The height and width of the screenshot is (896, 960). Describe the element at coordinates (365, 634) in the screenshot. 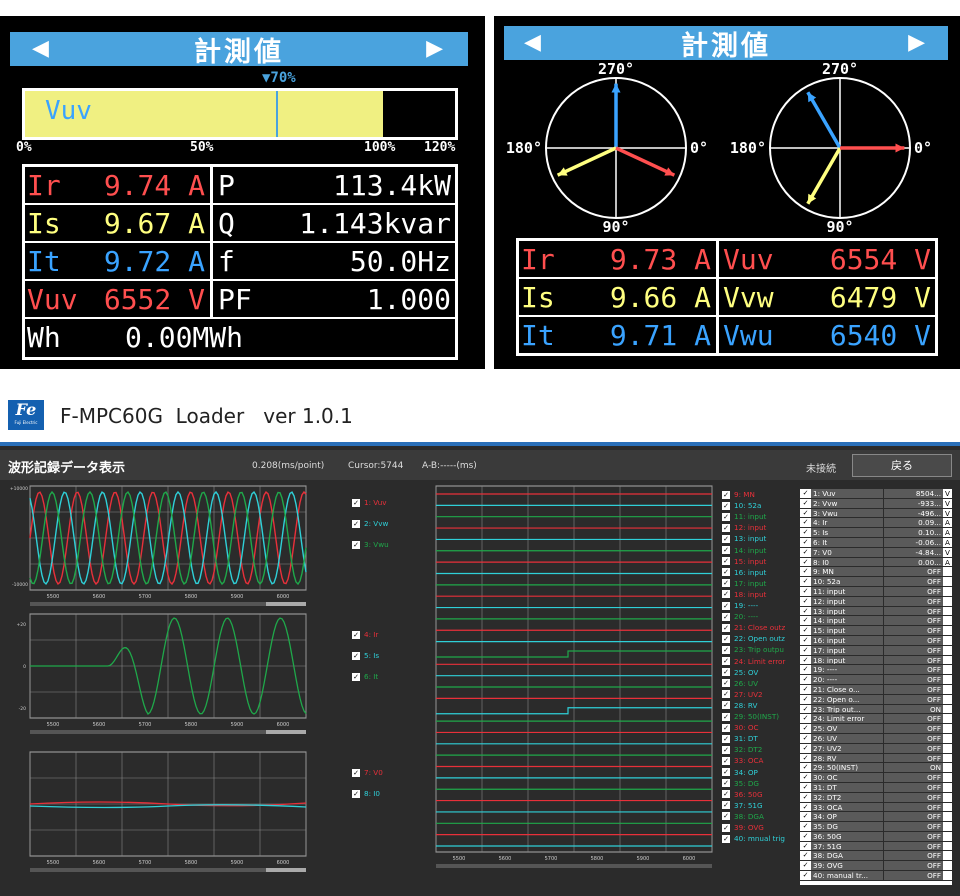

I see `series-toggle: ✓ 4: Ir` at that location.